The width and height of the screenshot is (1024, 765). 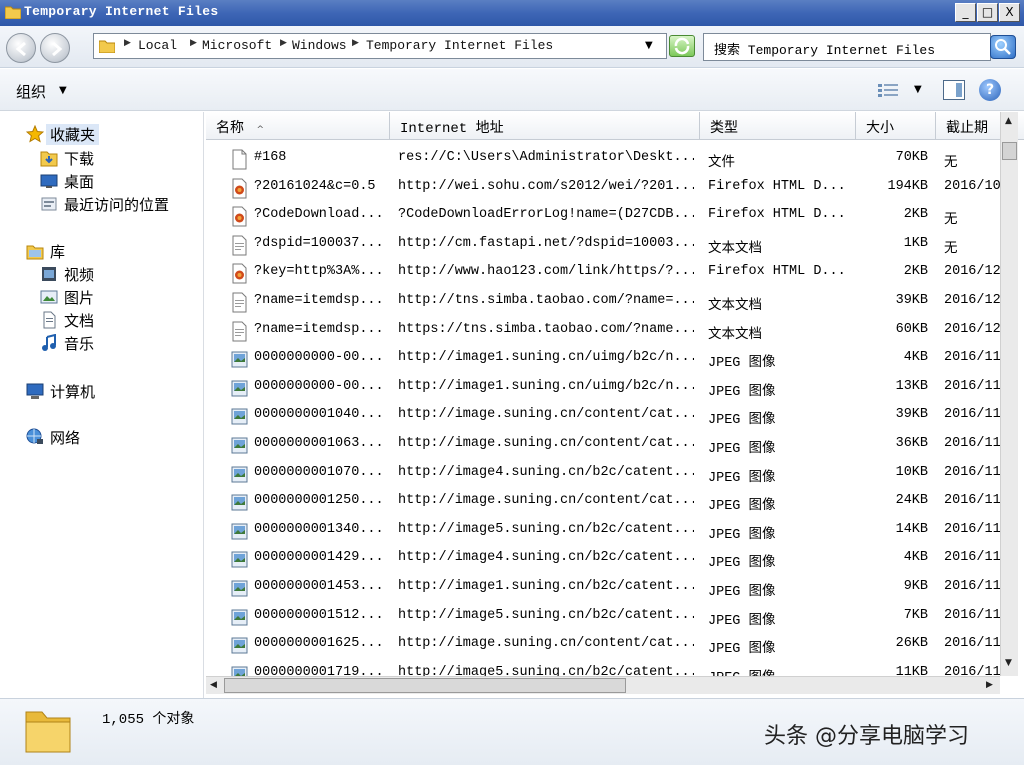 What do you see at coordinates (847, 47) in the screenshot?
I see `search-input: 搜索 Temporary Internet Files` at bounding box center [847, 47].